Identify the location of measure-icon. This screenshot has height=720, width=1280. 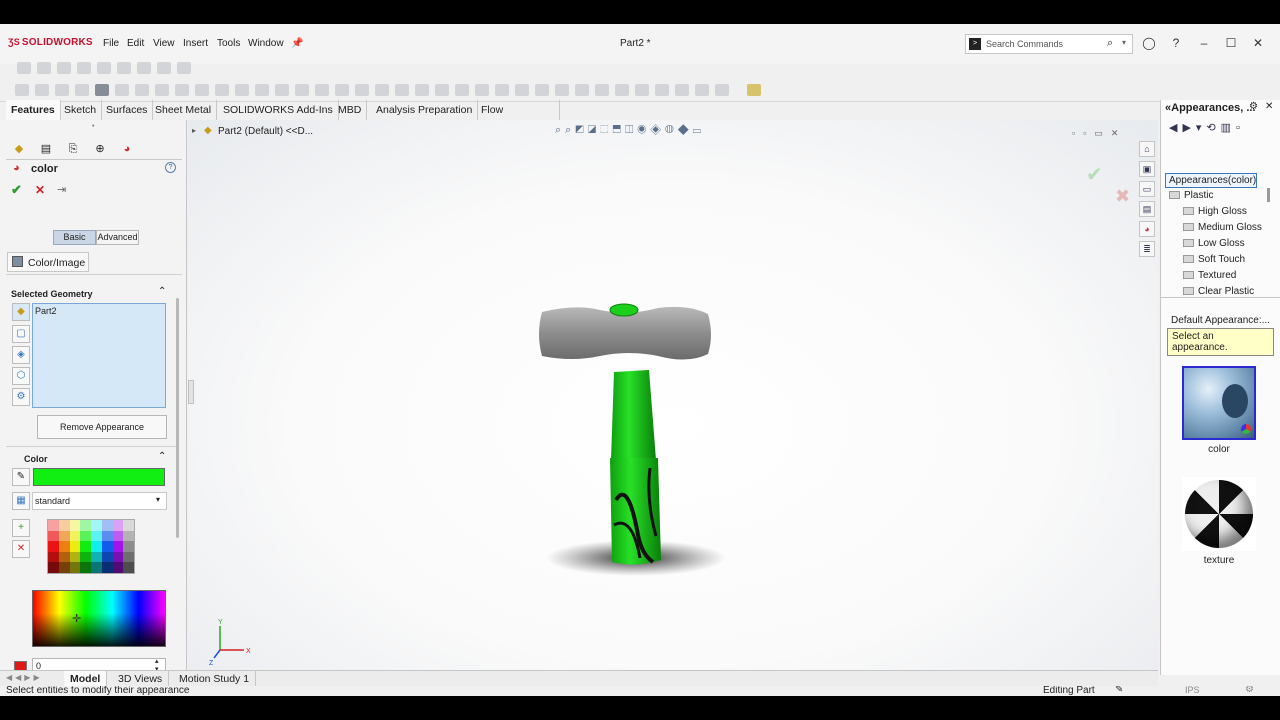
(542, 90).